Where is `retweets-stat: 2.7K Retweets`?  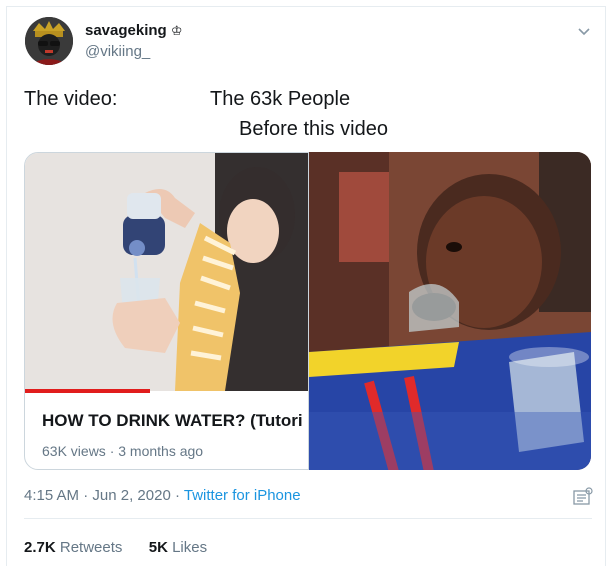 retweets-stat: 2.7K Retweets is located at coordinates (73, 547).